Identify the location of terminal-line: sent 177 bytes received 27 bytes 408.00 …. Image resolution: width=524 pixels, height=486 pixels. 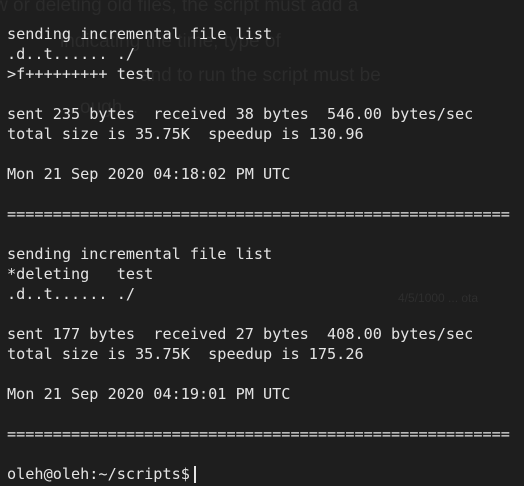
(240, 334).